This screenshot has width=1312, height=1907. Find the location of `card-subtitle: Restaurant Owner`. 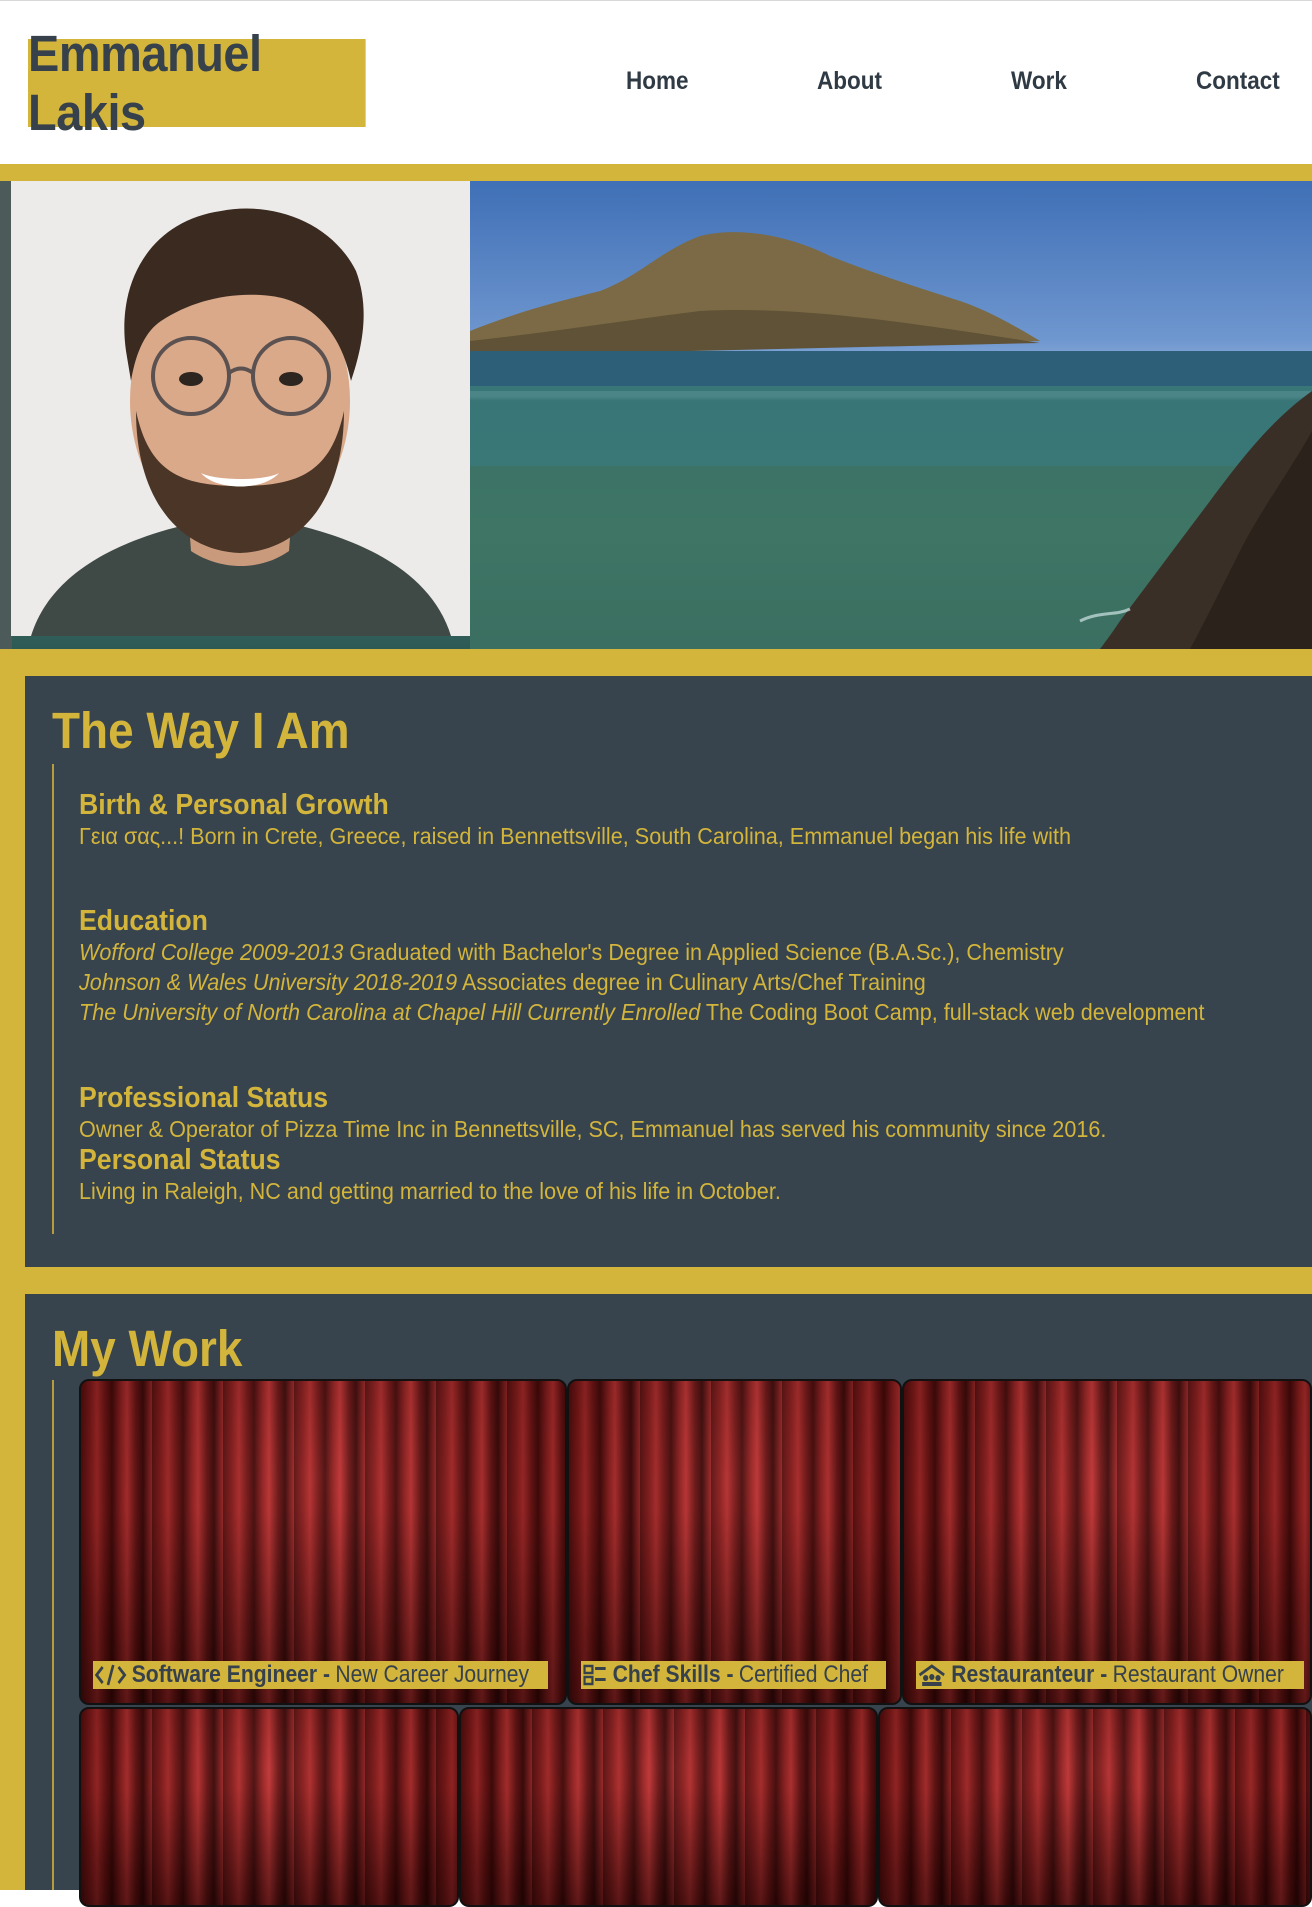

card-subtitle: Restaurant Owner is located at coordinates (1198, 1674).